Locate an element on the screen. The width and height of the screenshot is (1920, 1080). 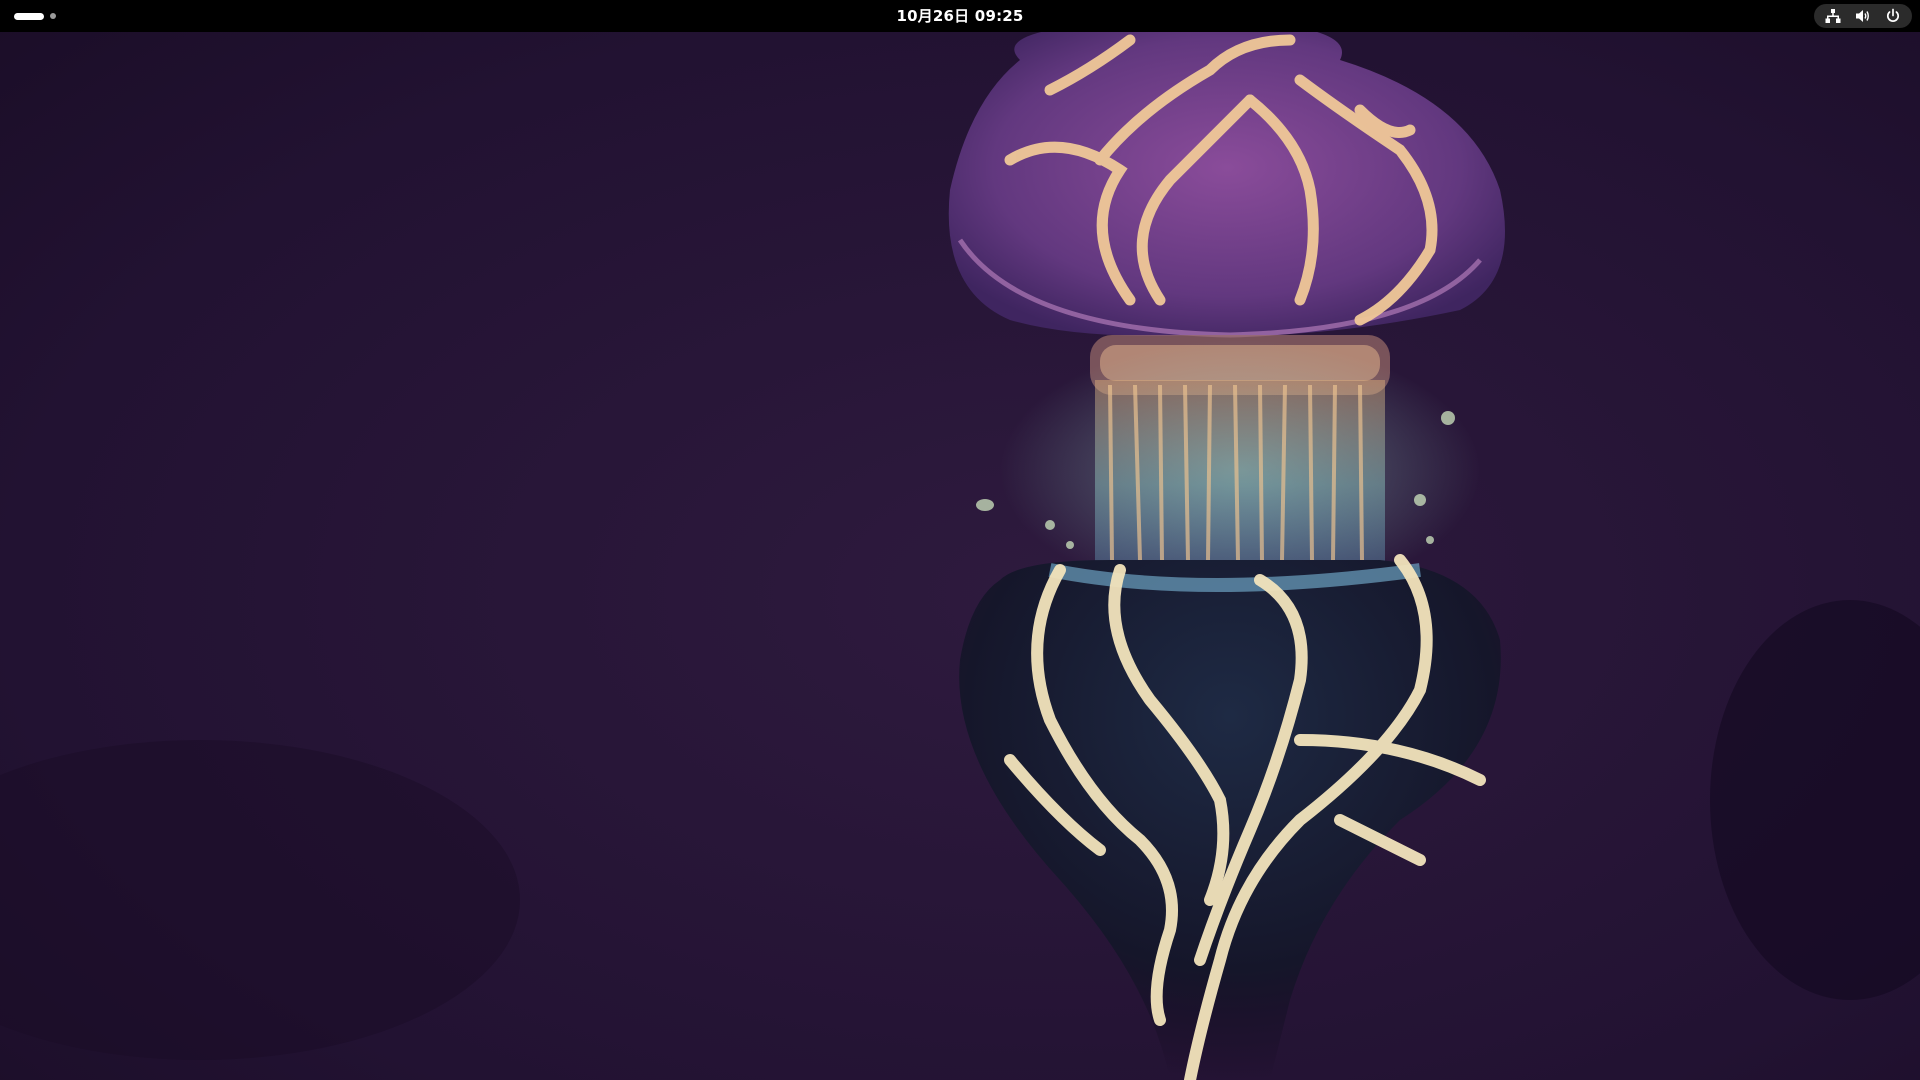
volume-icon is located at coordinates (1863, 16).